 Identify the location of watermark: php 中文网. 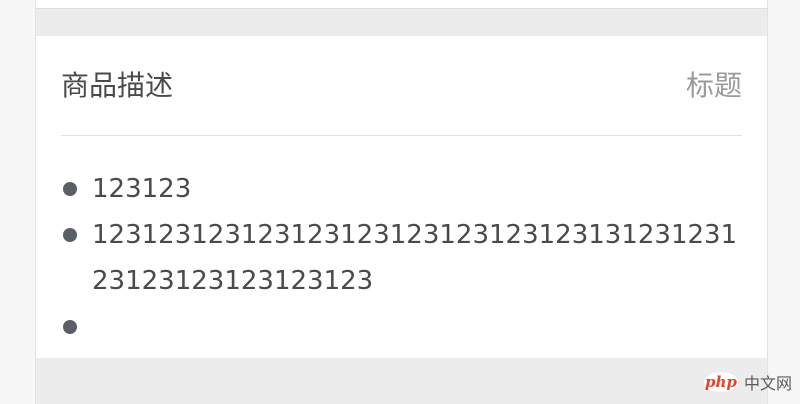
(747, 382).